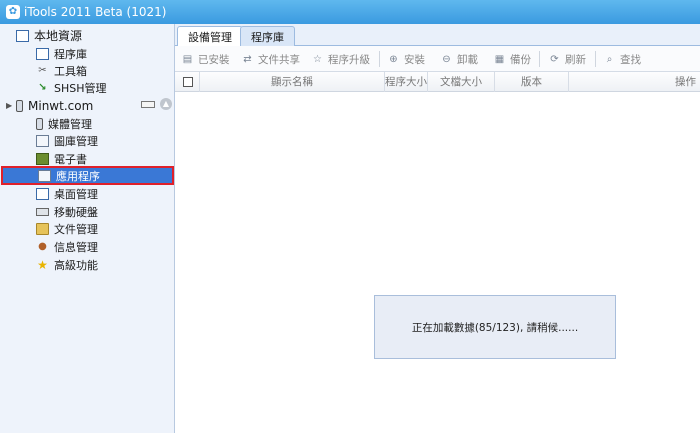 Image resolution: width=700 pixels, height=433 pixels. I want to click on file-share-button: ⇄ 文件共享, so click(270, 59).